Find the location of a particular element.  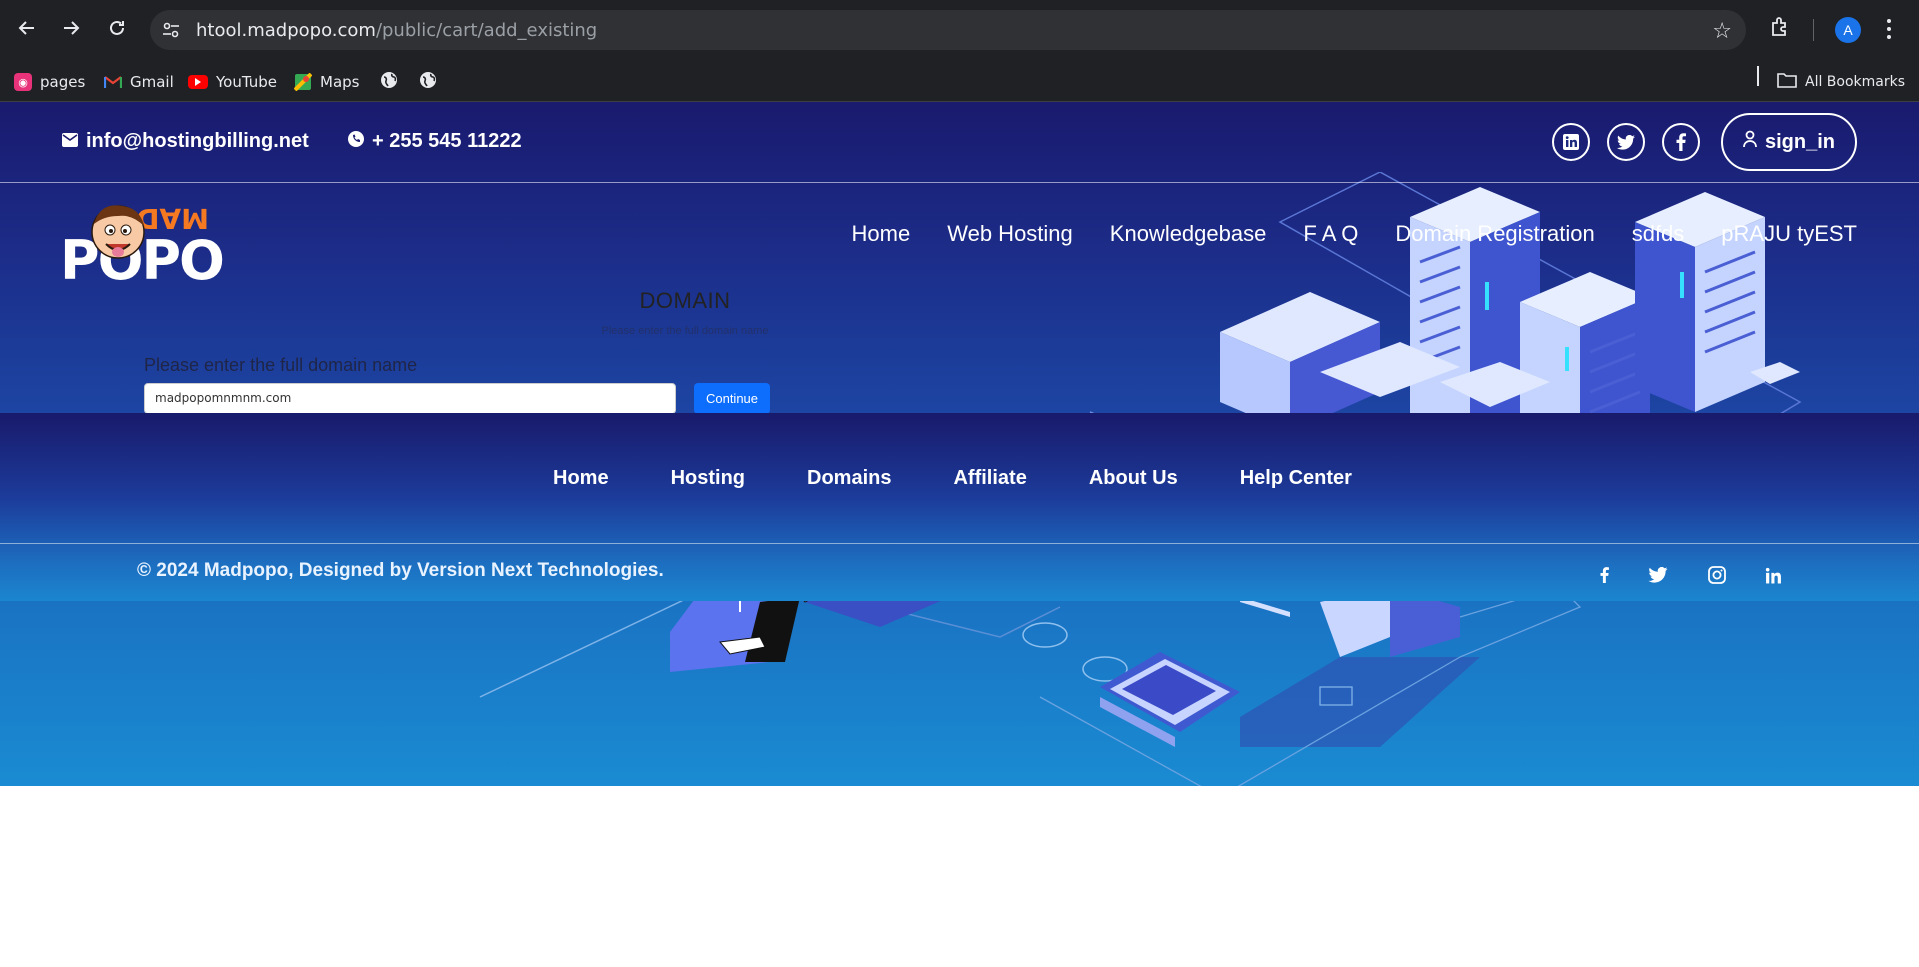

bookmark-gmail: Gmail is located at coordinates (139, 82).